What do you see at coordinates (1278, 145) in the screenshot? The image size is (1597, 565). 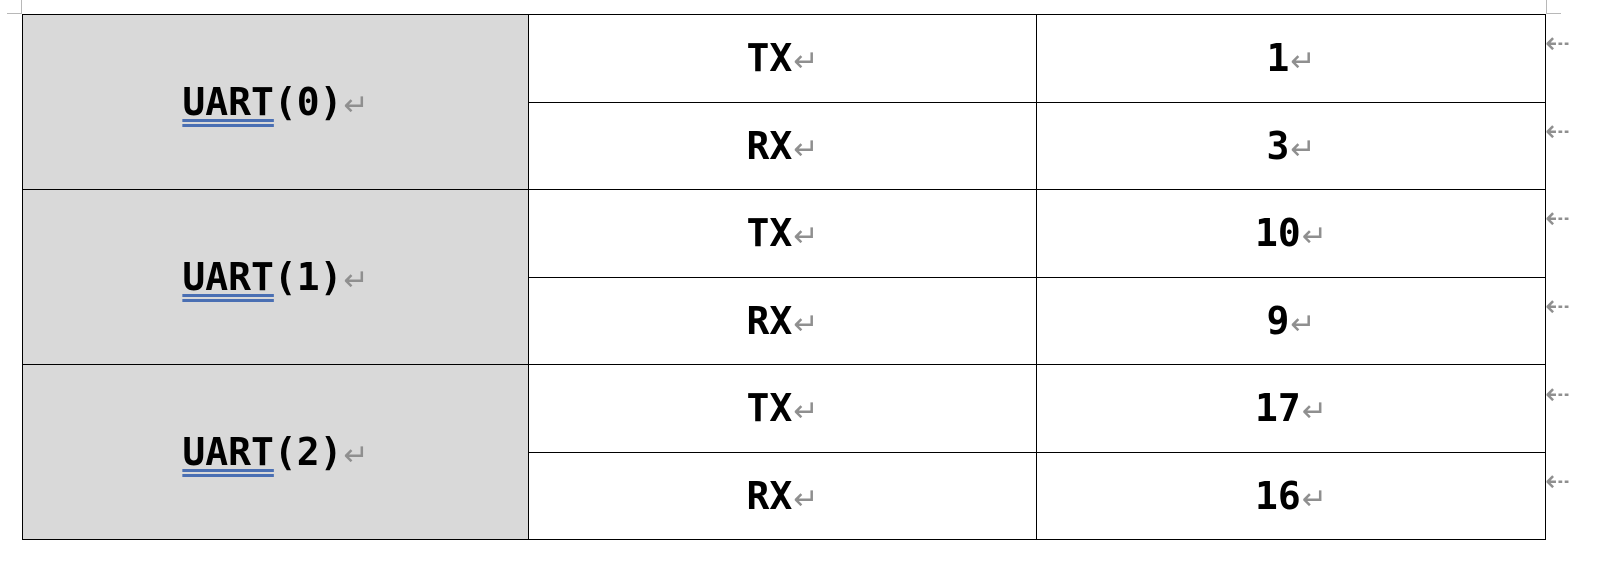 I see `pin-number: 3` at bounding box center [1278, 145].